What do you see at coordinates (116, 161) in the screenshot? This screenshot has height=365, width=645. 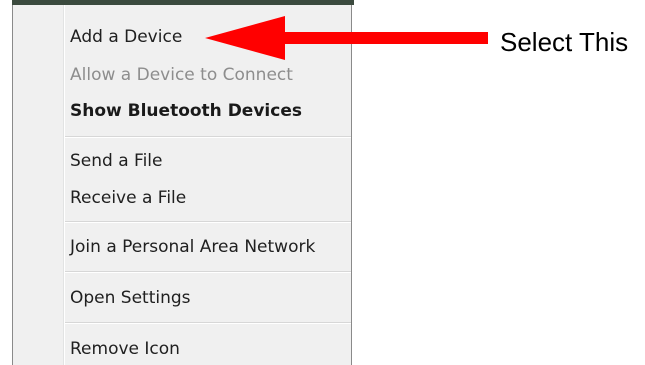 I see `menu-item-send-a-file: Send a File` at bounding box center [116, 161].